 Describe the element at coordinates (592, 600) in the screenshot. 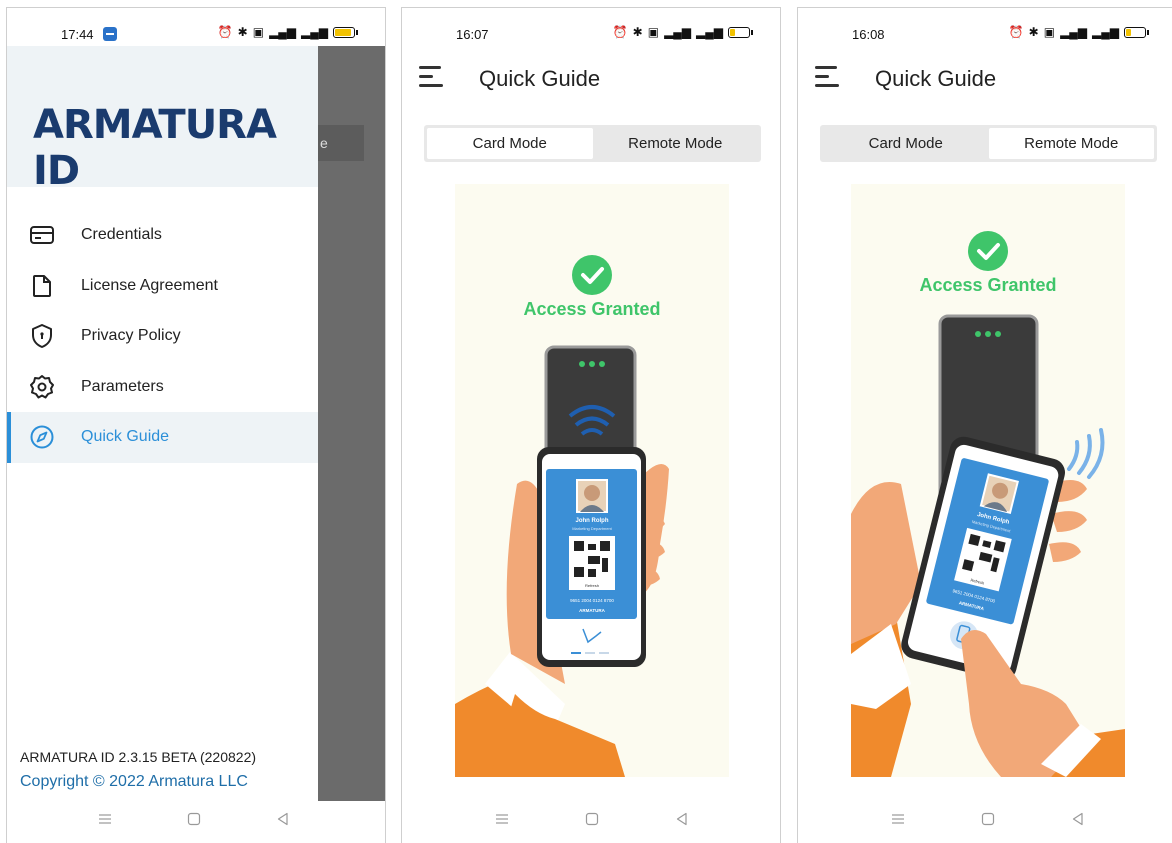

I see `card-number: 9651 2004 0124 8700` at that location.